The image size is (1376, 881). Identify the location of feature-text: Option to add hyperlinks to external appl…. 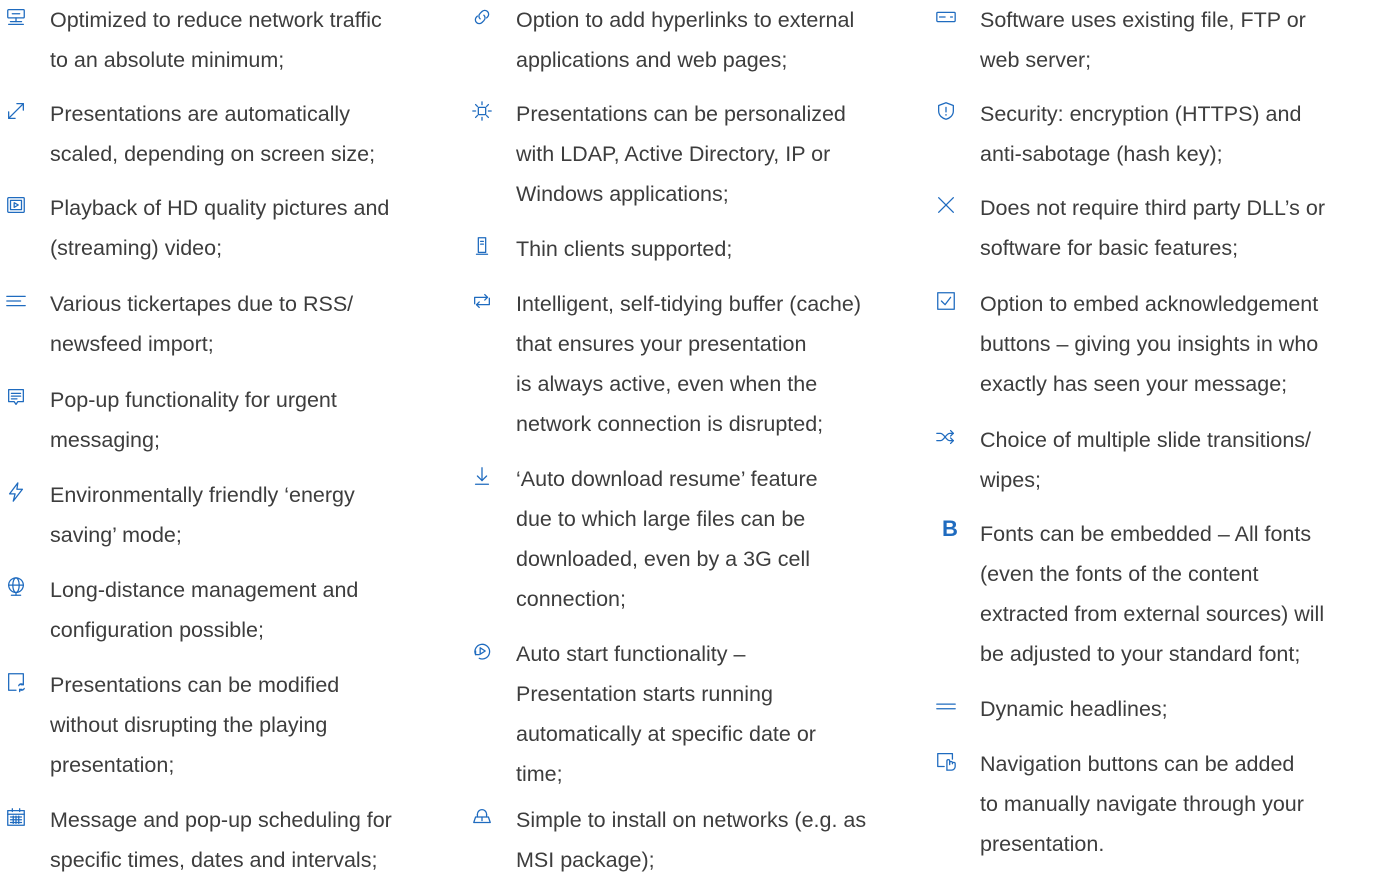
(685, 40).